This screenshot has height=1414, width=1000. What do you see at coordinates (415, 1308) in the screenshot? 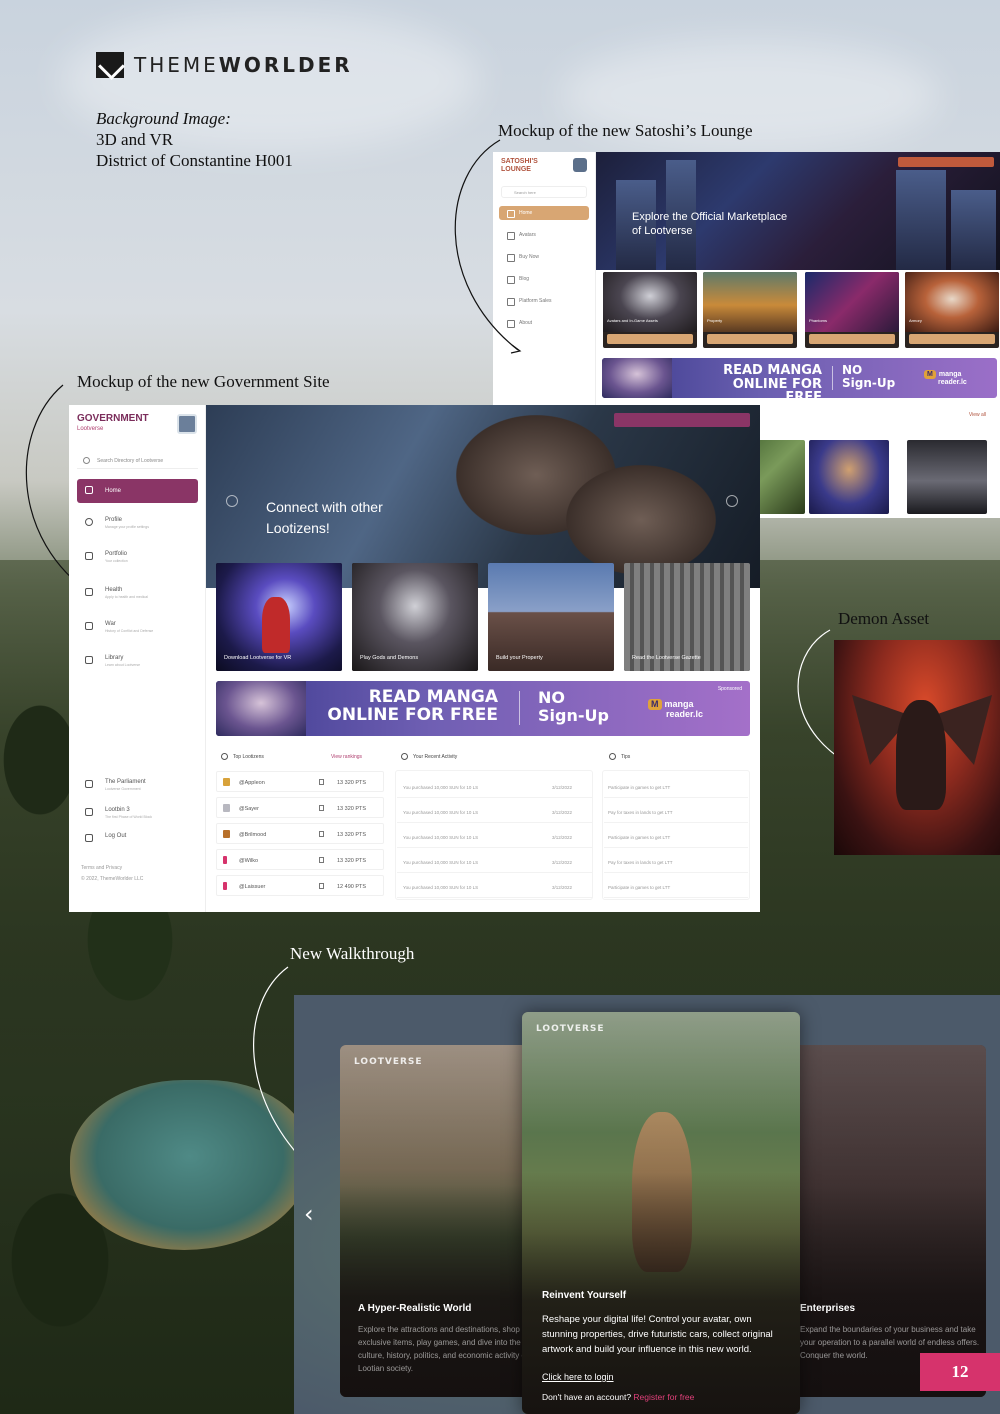
I see `card-title: A Hyper-Realistic World` at bounding box center [415, 1308].